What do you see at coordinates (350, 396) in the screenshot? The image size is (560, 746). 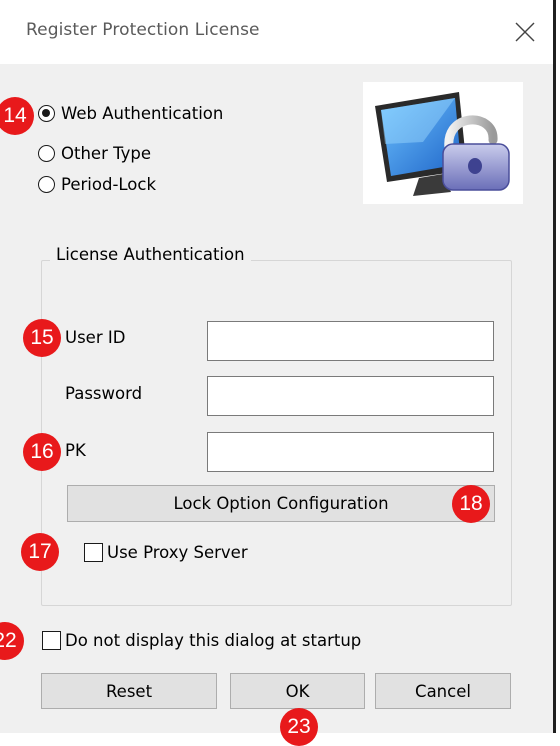 I see `password-field` at bounding box center [350, 396].